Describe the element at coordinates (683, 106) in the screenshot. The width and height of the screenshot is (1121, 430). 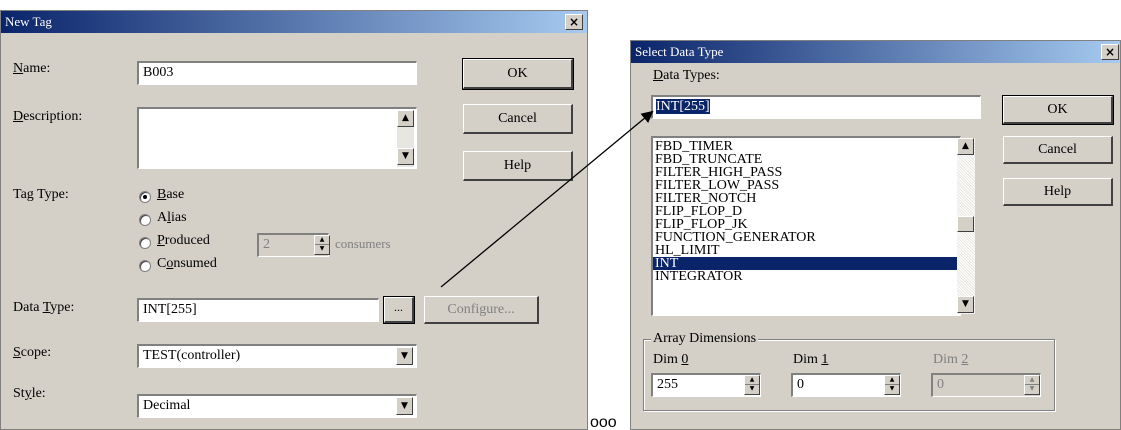
I see `data-types-input-selection: INT[255]` at that location.